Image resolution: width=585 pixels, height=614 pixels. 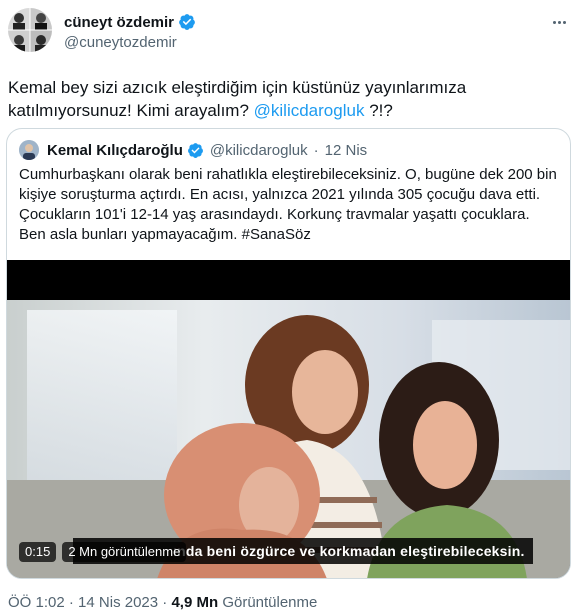 I want to click on more-horizontal-icon, so click(x=559, y=22).